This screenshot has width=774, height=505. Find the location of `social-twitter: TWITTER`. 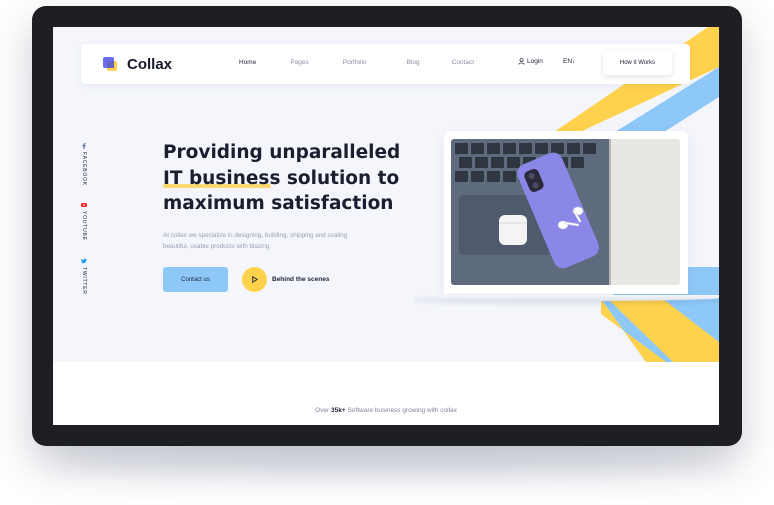

social-twitter: TWITTER is located at coordinates (84, 276).